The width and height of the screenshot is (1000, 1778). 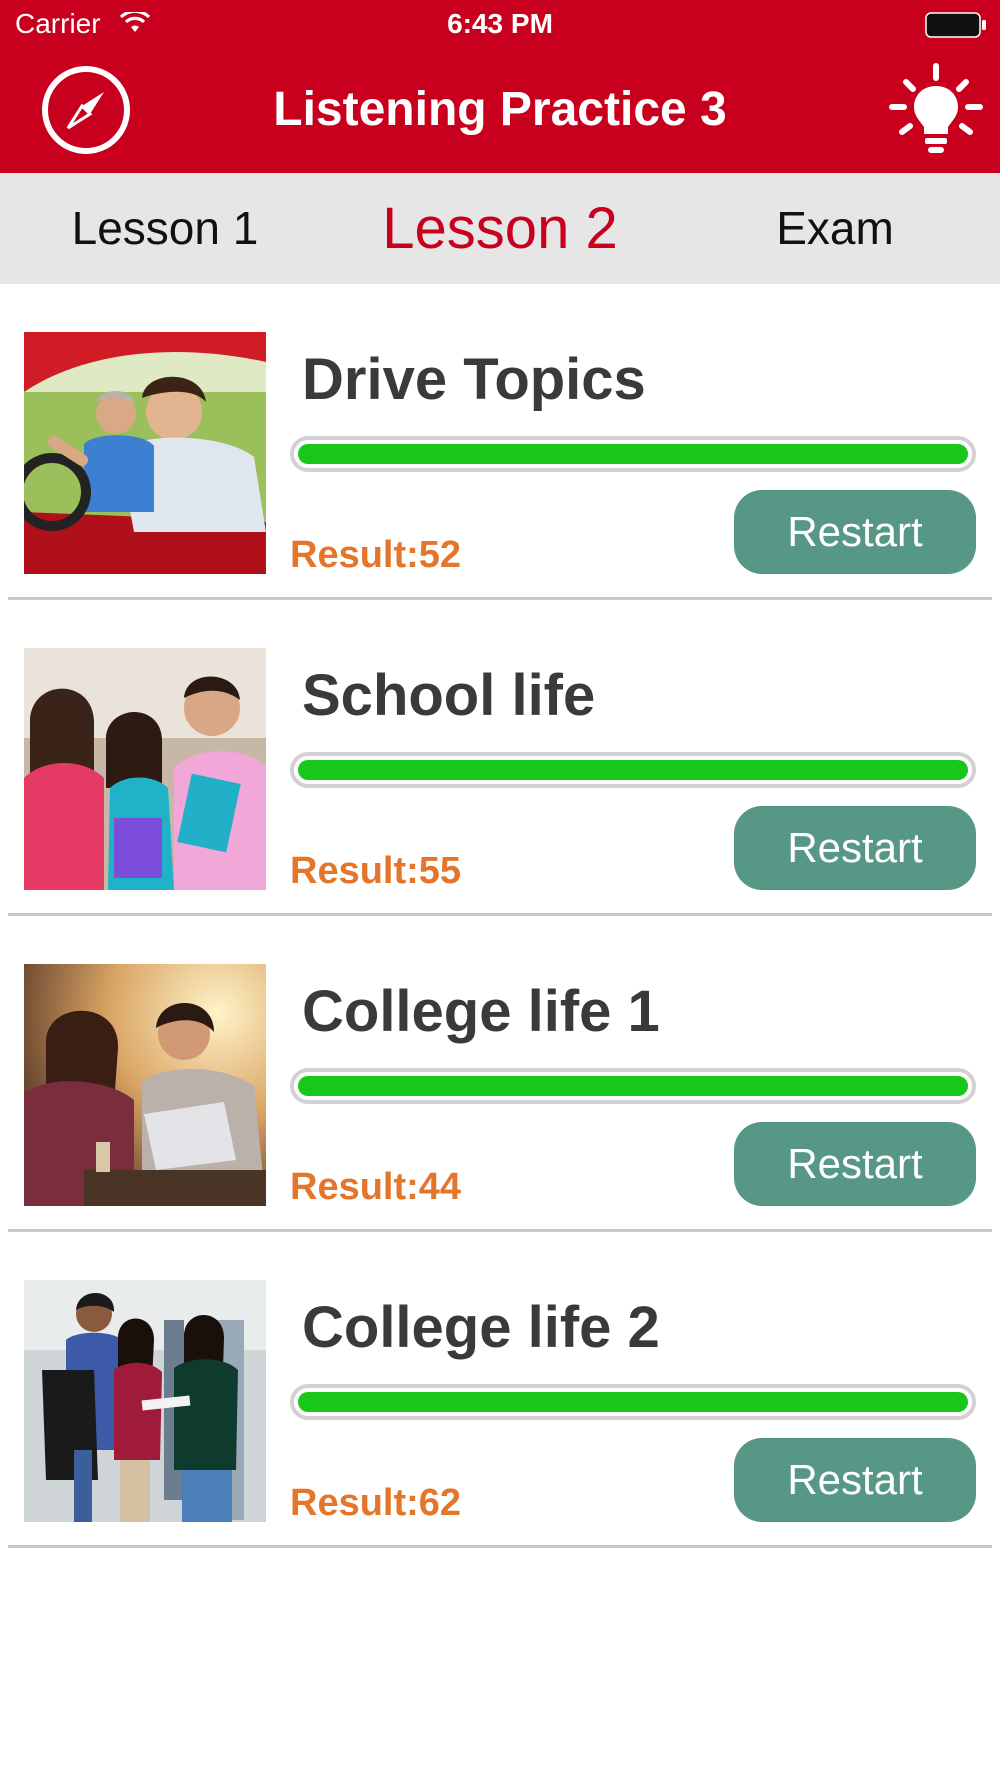 I want to click on students-photo, so click(x=145, y=769).